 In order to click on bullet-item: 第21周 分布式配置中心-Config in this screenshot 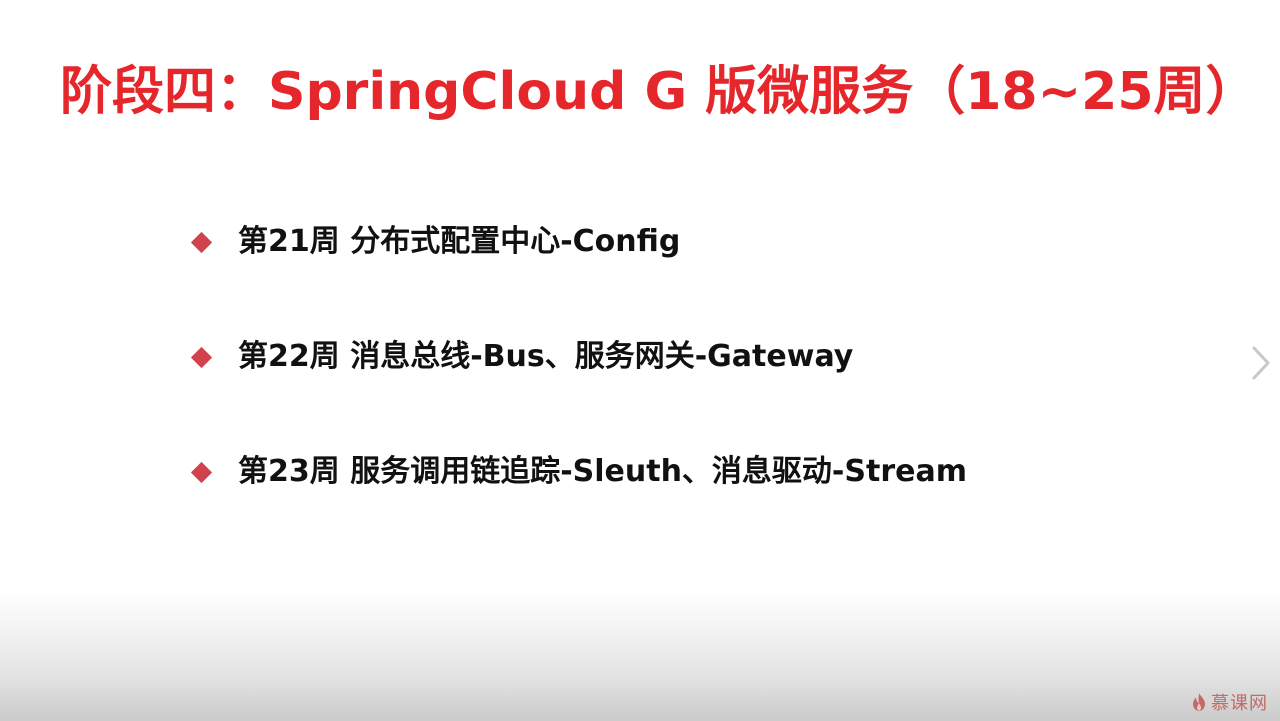, I will do `click(435, 242)`.